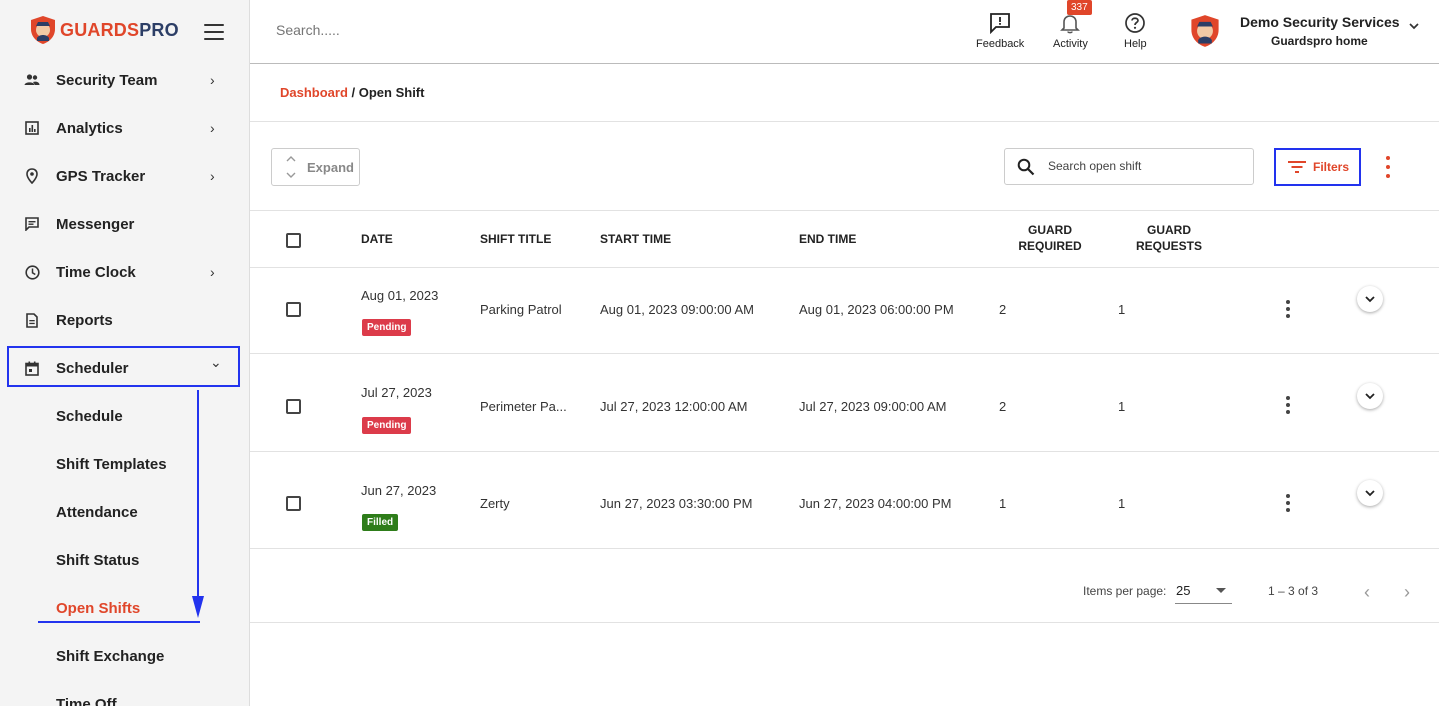  I want to click on page-range-label: 1 – 3 of 3, so click(1293, 591).